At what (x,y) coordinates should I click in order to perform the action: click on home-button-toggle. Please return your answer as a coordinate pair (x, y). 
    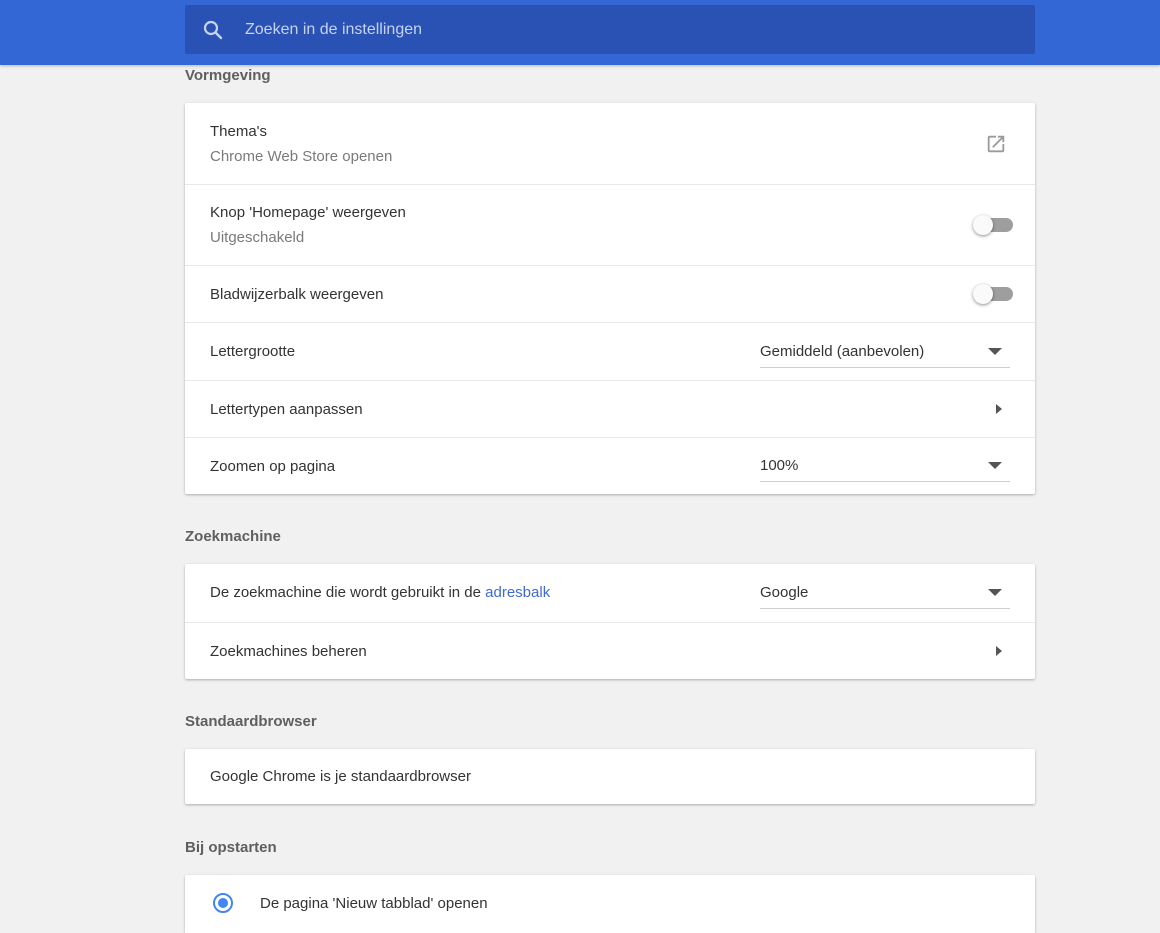
    Looking at the image, I should click on (993, 225).